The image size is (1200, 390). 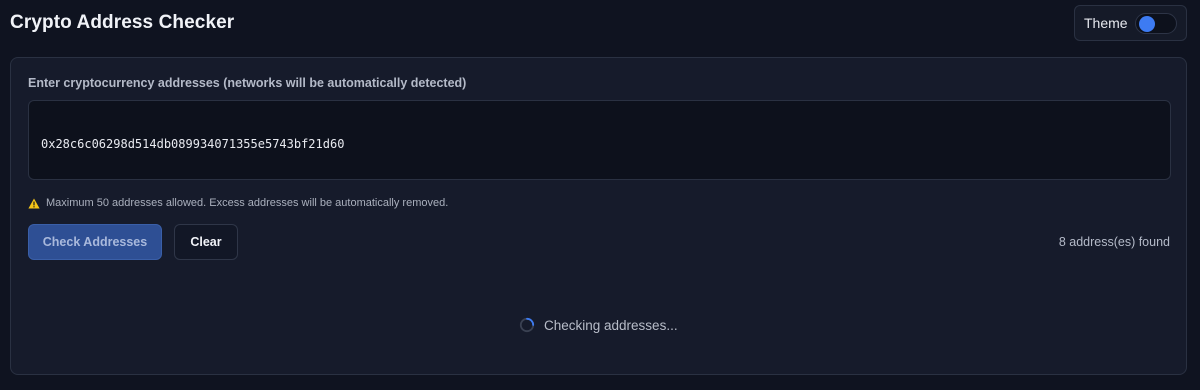 What do you see at coordinates (1147, 24) in the screenshot?
I see `toggle-knob` at bounding box center [1147, 24].